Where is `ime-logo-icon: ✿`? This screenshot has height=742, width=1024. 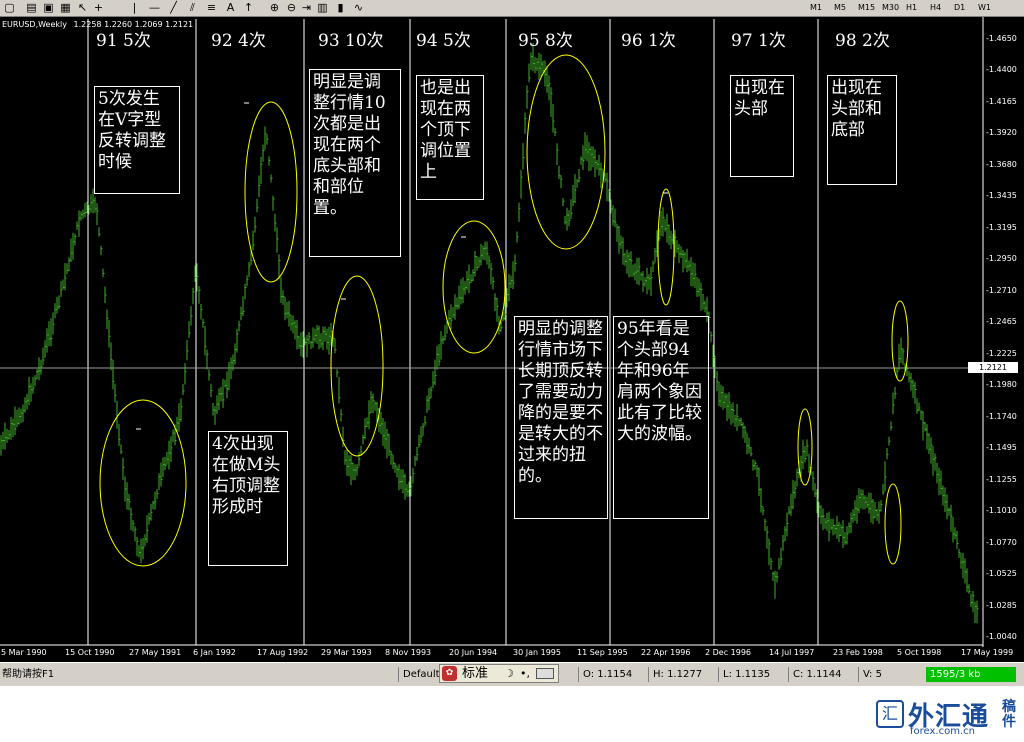
ime-logo-icon: ✿ is located at coordinates (449, 673).